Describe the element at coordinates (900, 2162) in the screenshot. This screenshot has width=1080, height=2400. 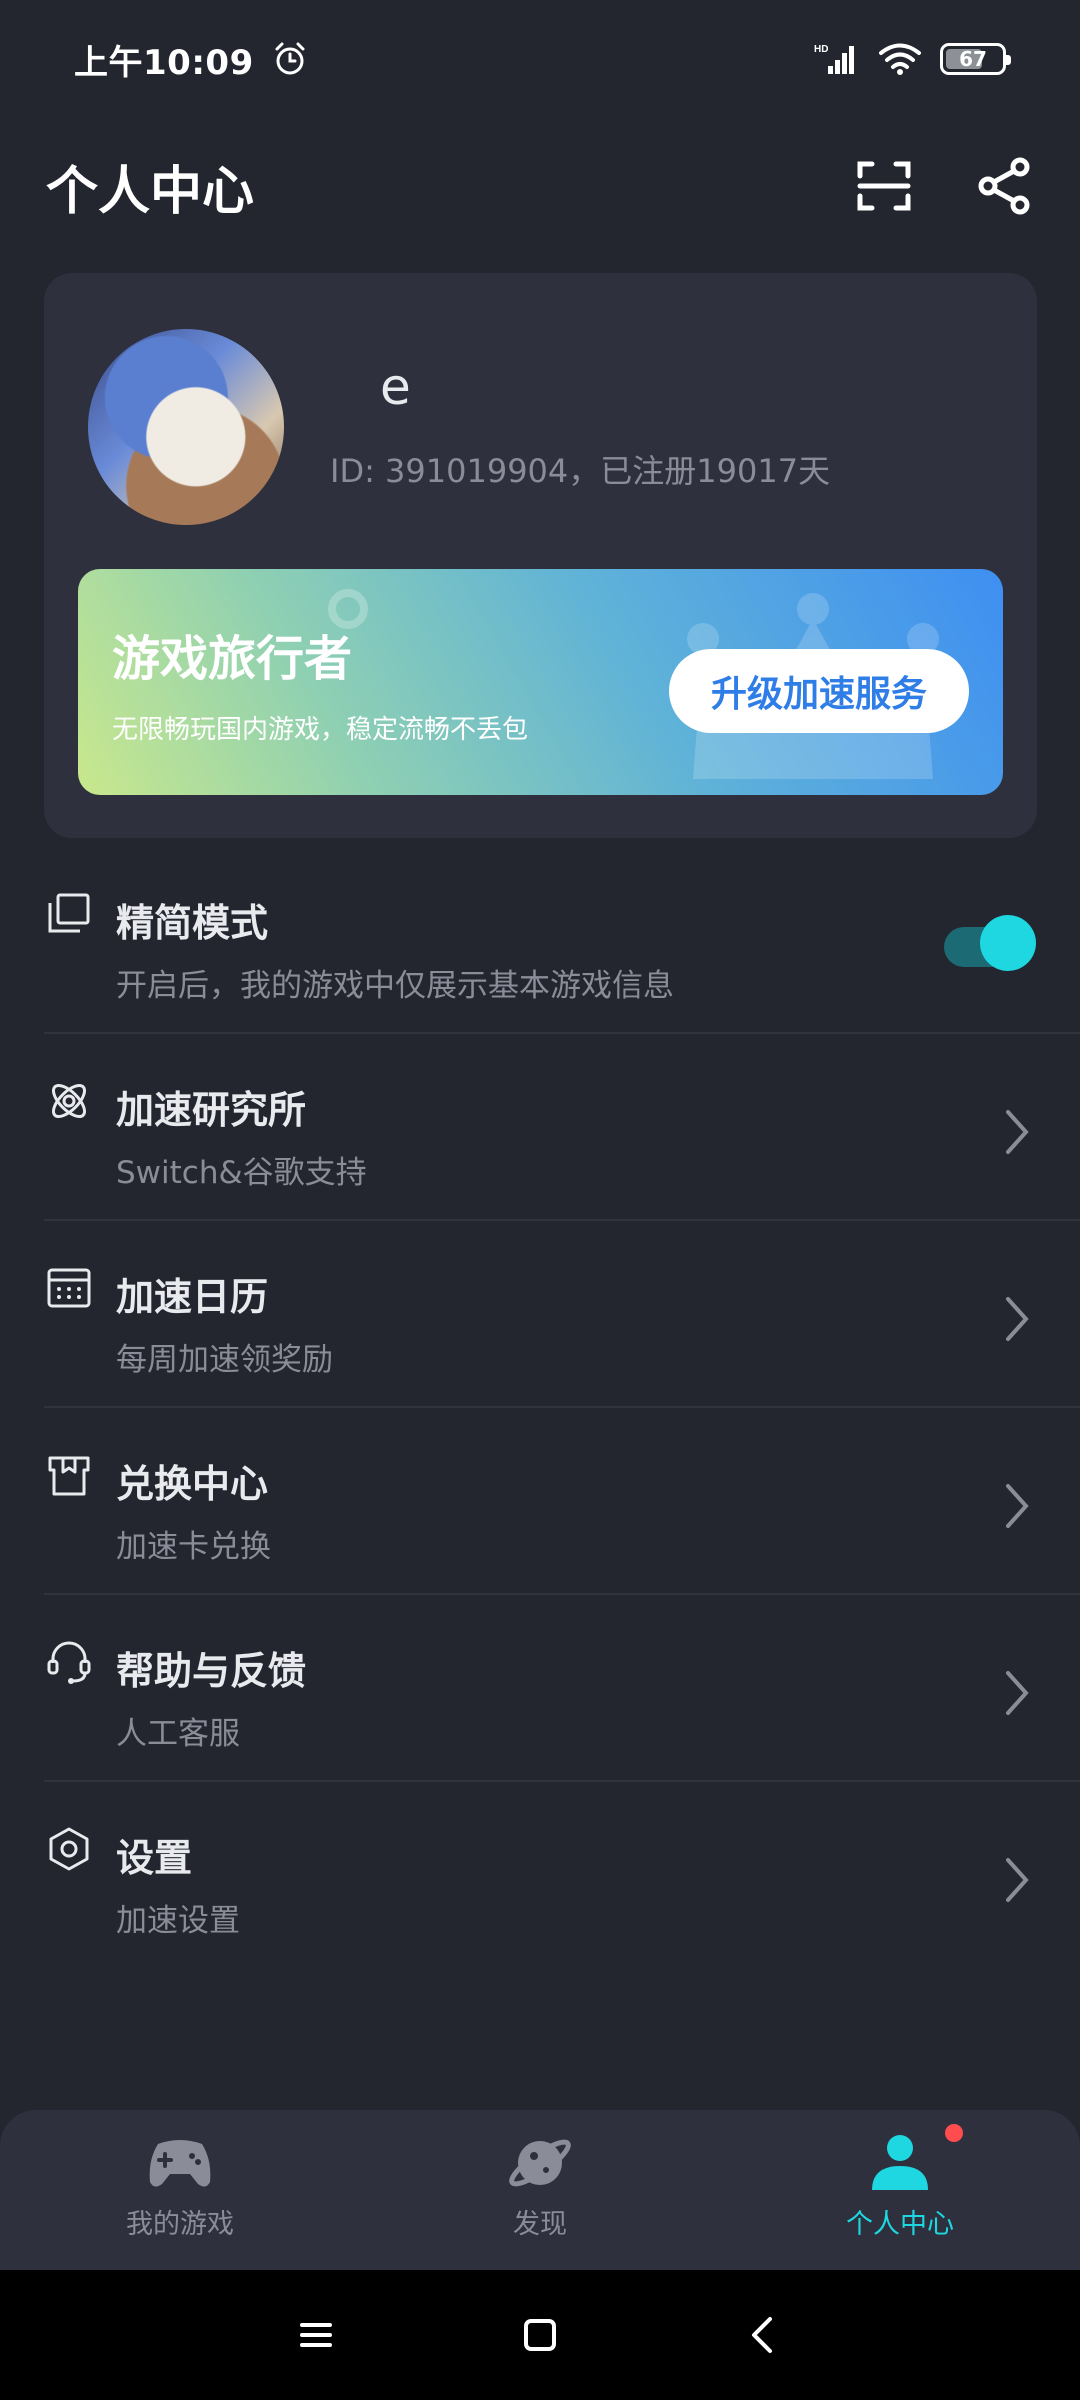
I see `person-icon` at that location.